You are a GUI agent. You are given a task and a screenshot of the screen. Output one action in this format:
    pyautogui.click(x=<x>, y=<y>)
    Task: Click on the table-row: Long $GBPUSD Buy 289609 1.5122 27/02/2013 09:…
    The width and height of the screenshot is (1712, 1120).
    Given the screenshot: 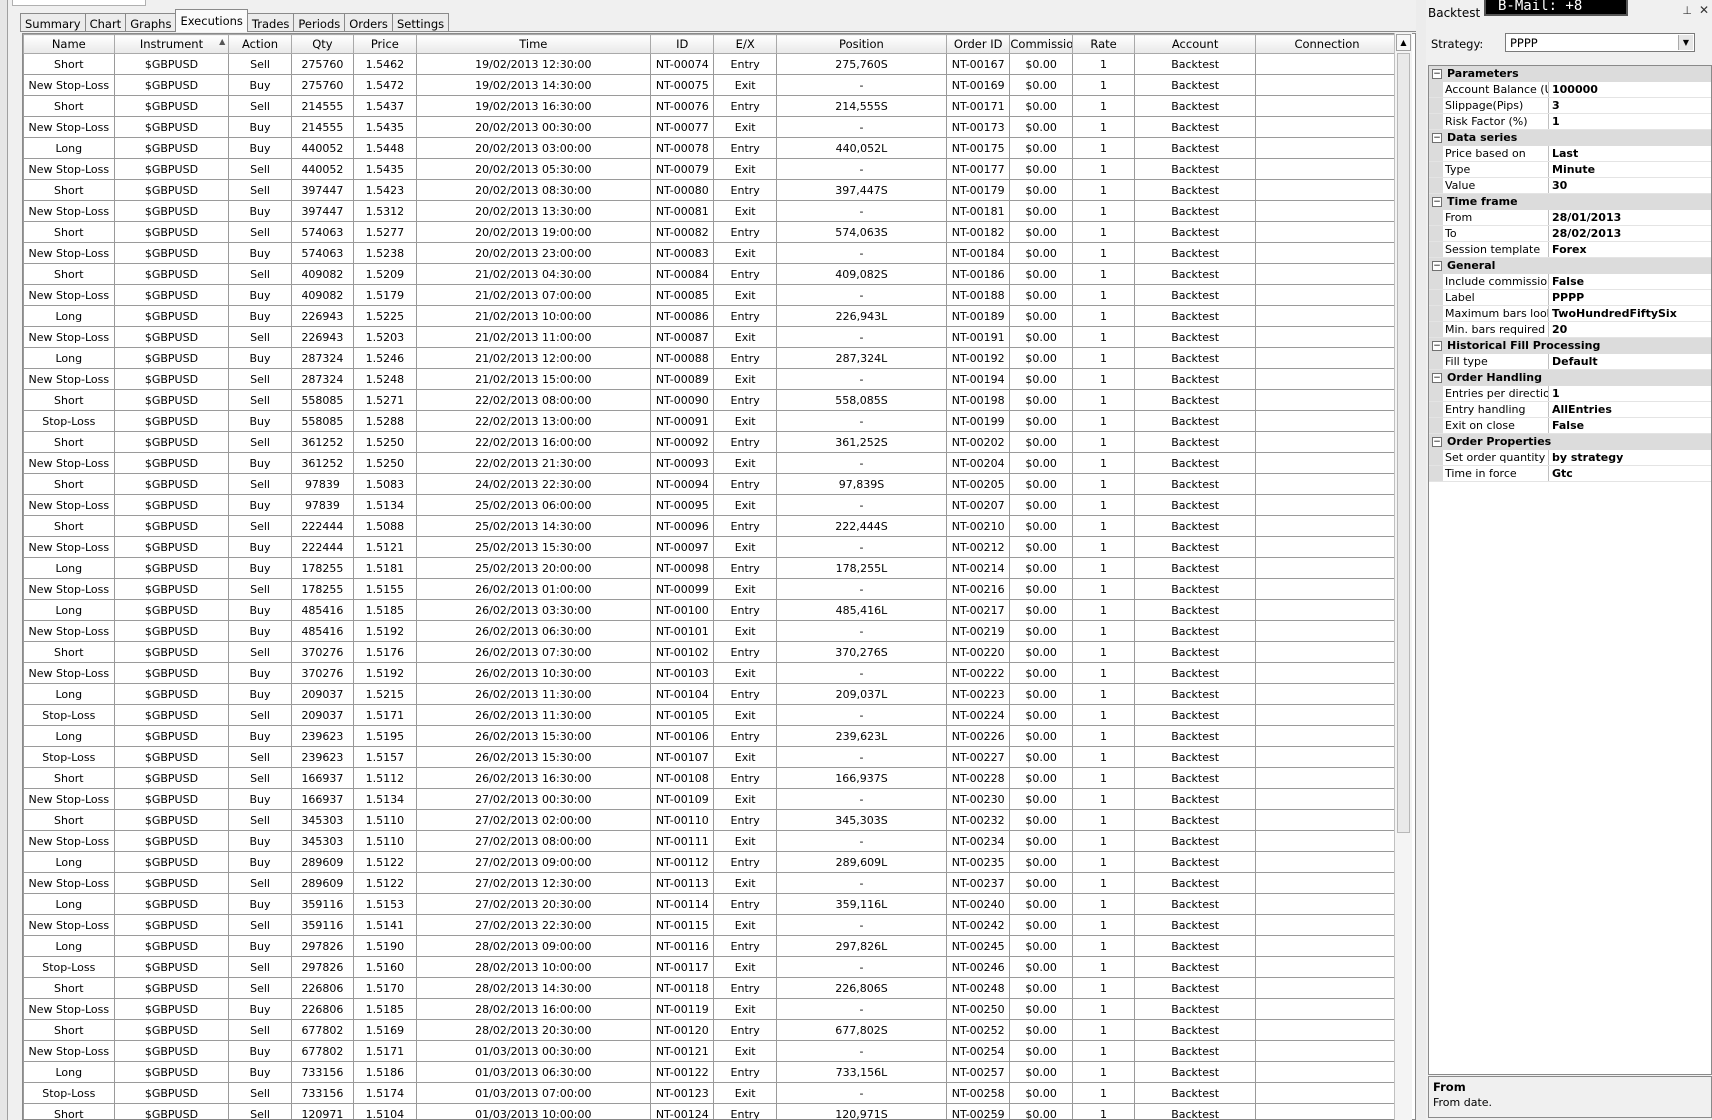 What is the action you would take?
    pyautogui.click(x=711, y=862)
    